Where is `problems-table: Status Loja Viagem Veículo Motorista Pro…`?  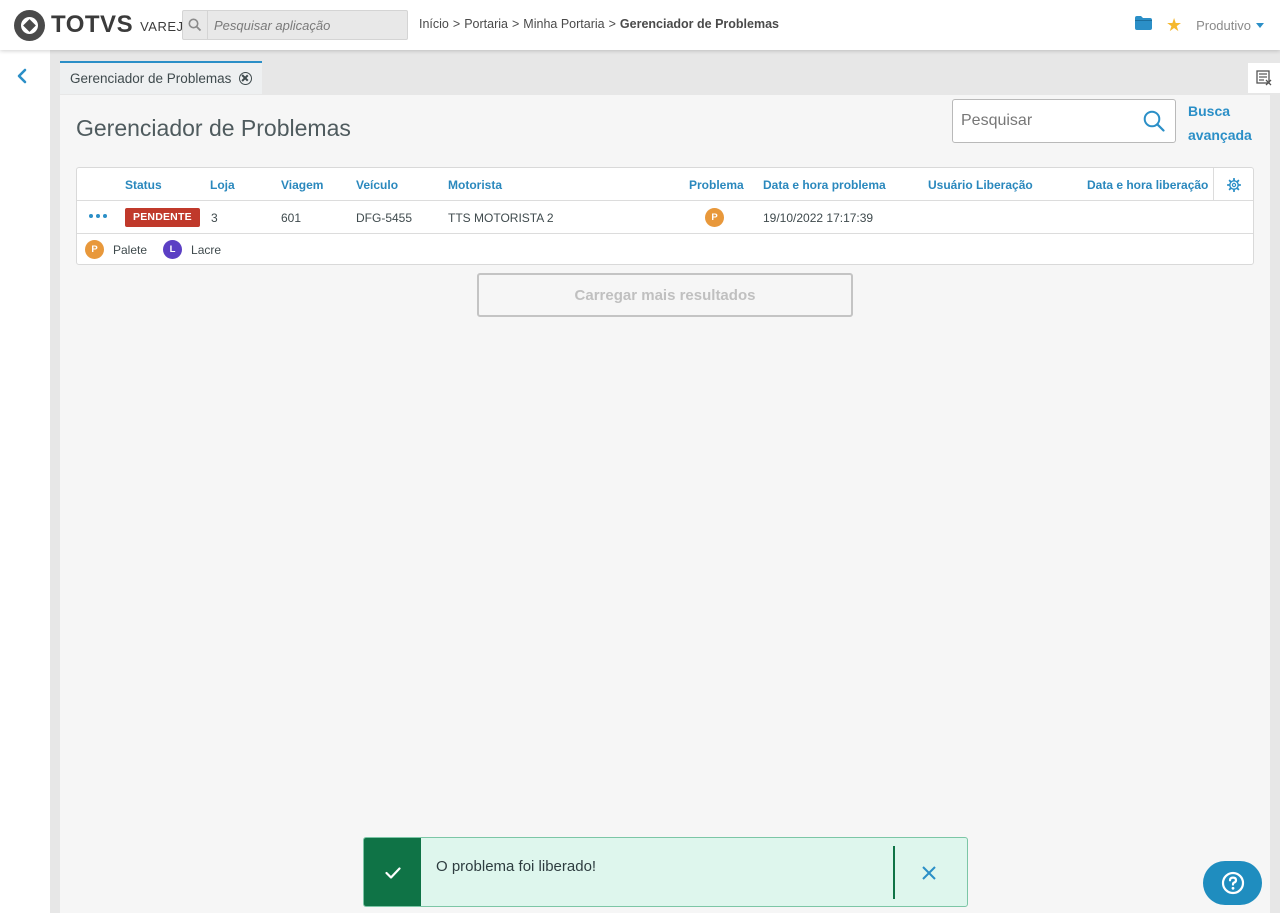 problems-table: Status Loja Viagem Veículo Motorista Pro… is located at coordinates (665, 216).